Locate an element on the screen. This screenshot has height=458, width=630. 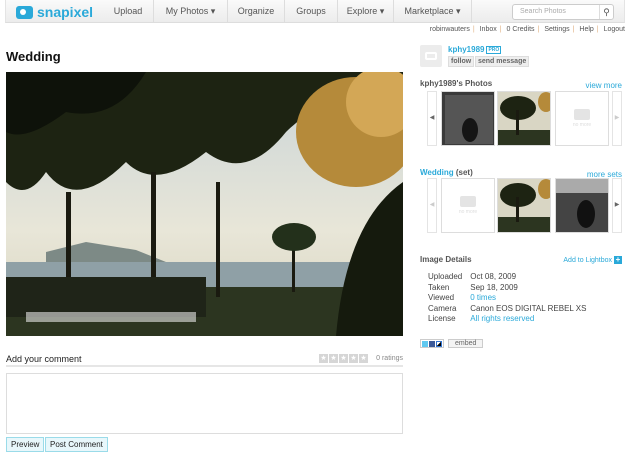
detail-row: Camera Canon EOS DIGITAL REBEL XS is located at coordinates (511, 309).